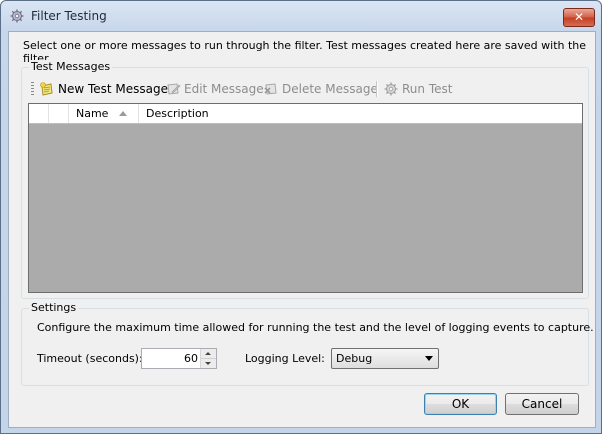 This screenshot has height=434, width=602. Describe the element at coordinates (377, 89) in the screenshot. I see `toolbar-separator` at that location.